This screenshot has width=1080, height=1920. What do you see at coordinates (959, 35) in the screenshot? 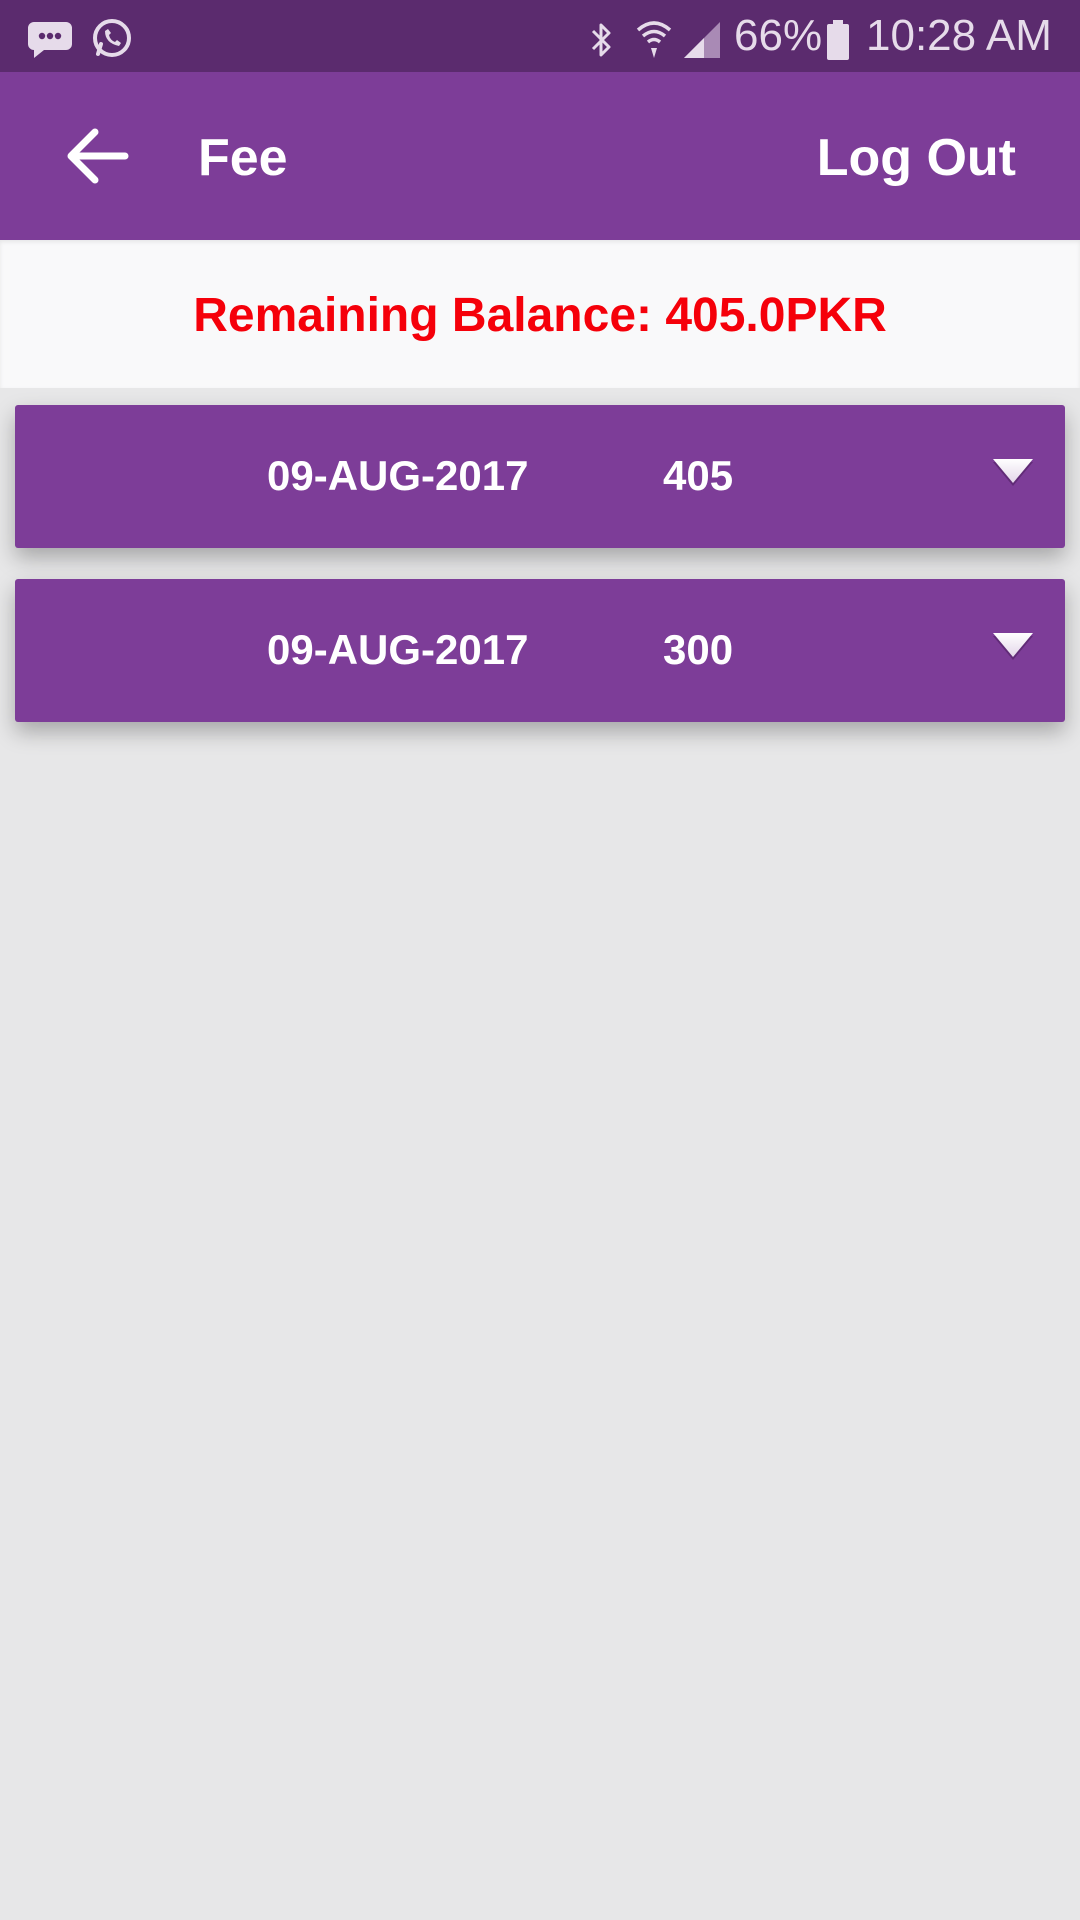
I see `clock: 10:28 AM` at bounding box center [959, 35].